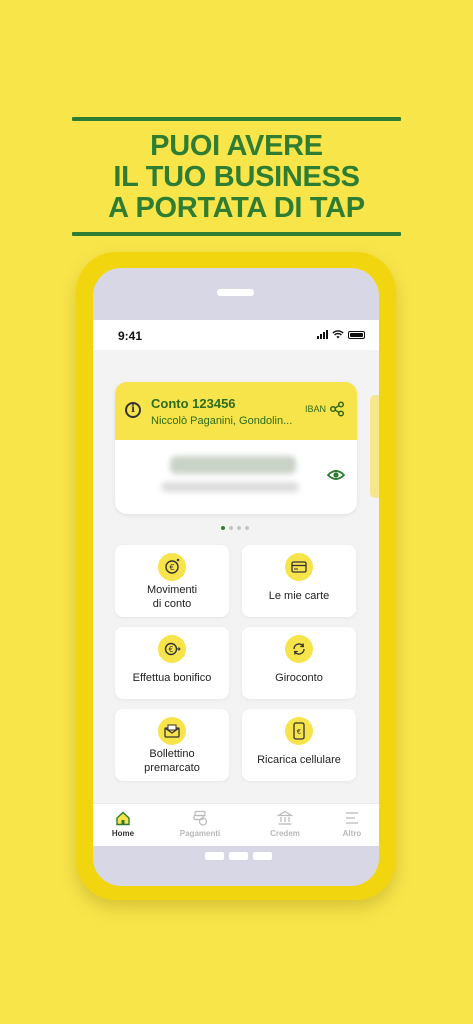  Describe the element at coordinates (236, 824) in the screenshot. I see `tab-bar: Home Pagamenti Credem Altro` at that location.